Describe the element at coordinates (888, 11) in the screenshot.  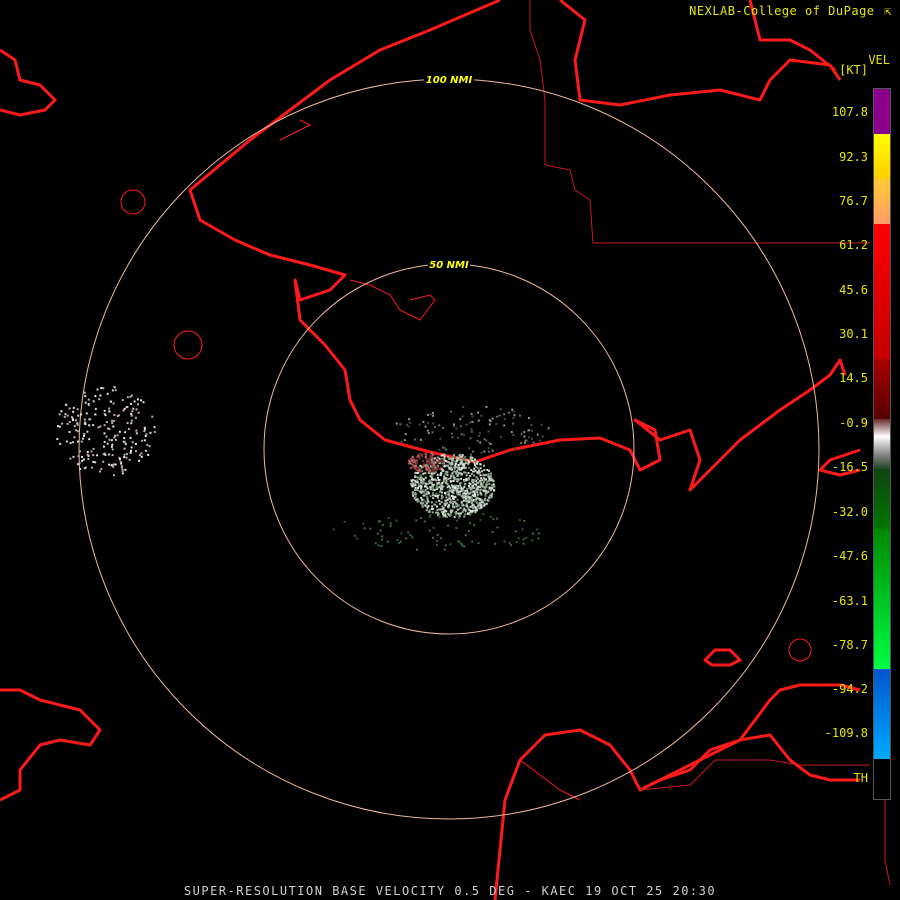
I see `corner-arrow-icon: ⇱` at that location.